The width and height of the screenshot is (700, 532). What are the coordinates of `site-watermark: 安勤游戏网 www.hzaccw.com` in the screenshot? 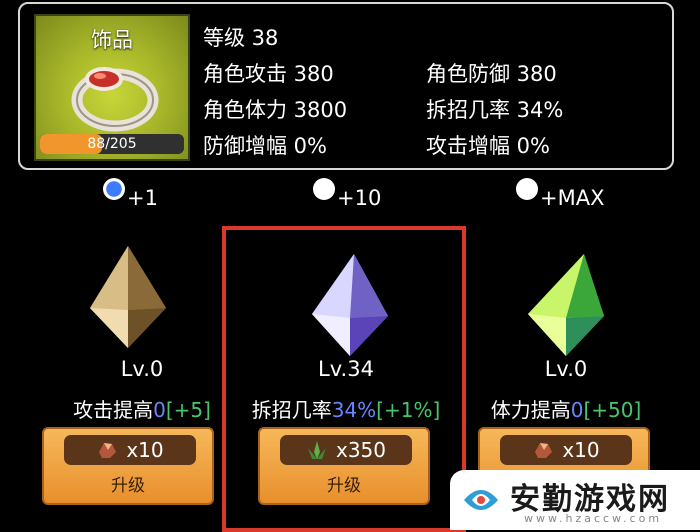 It's located at (575, 500).